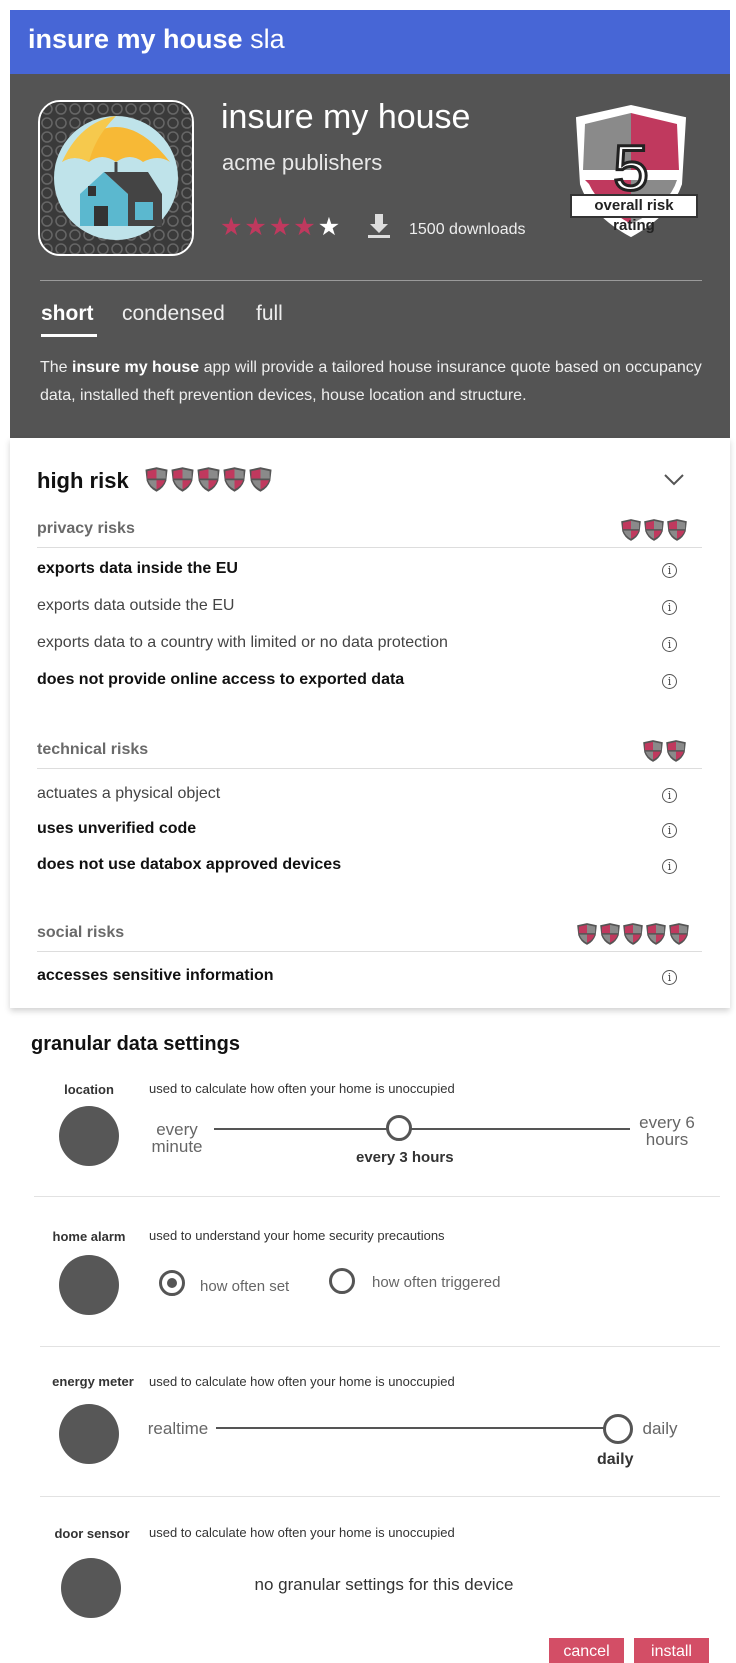 The width and height of the screenshot is (736, 1663). Describe the element at coordinates (81, 932) in the screenshot. I see `social-risks-title: social risks` at that location.